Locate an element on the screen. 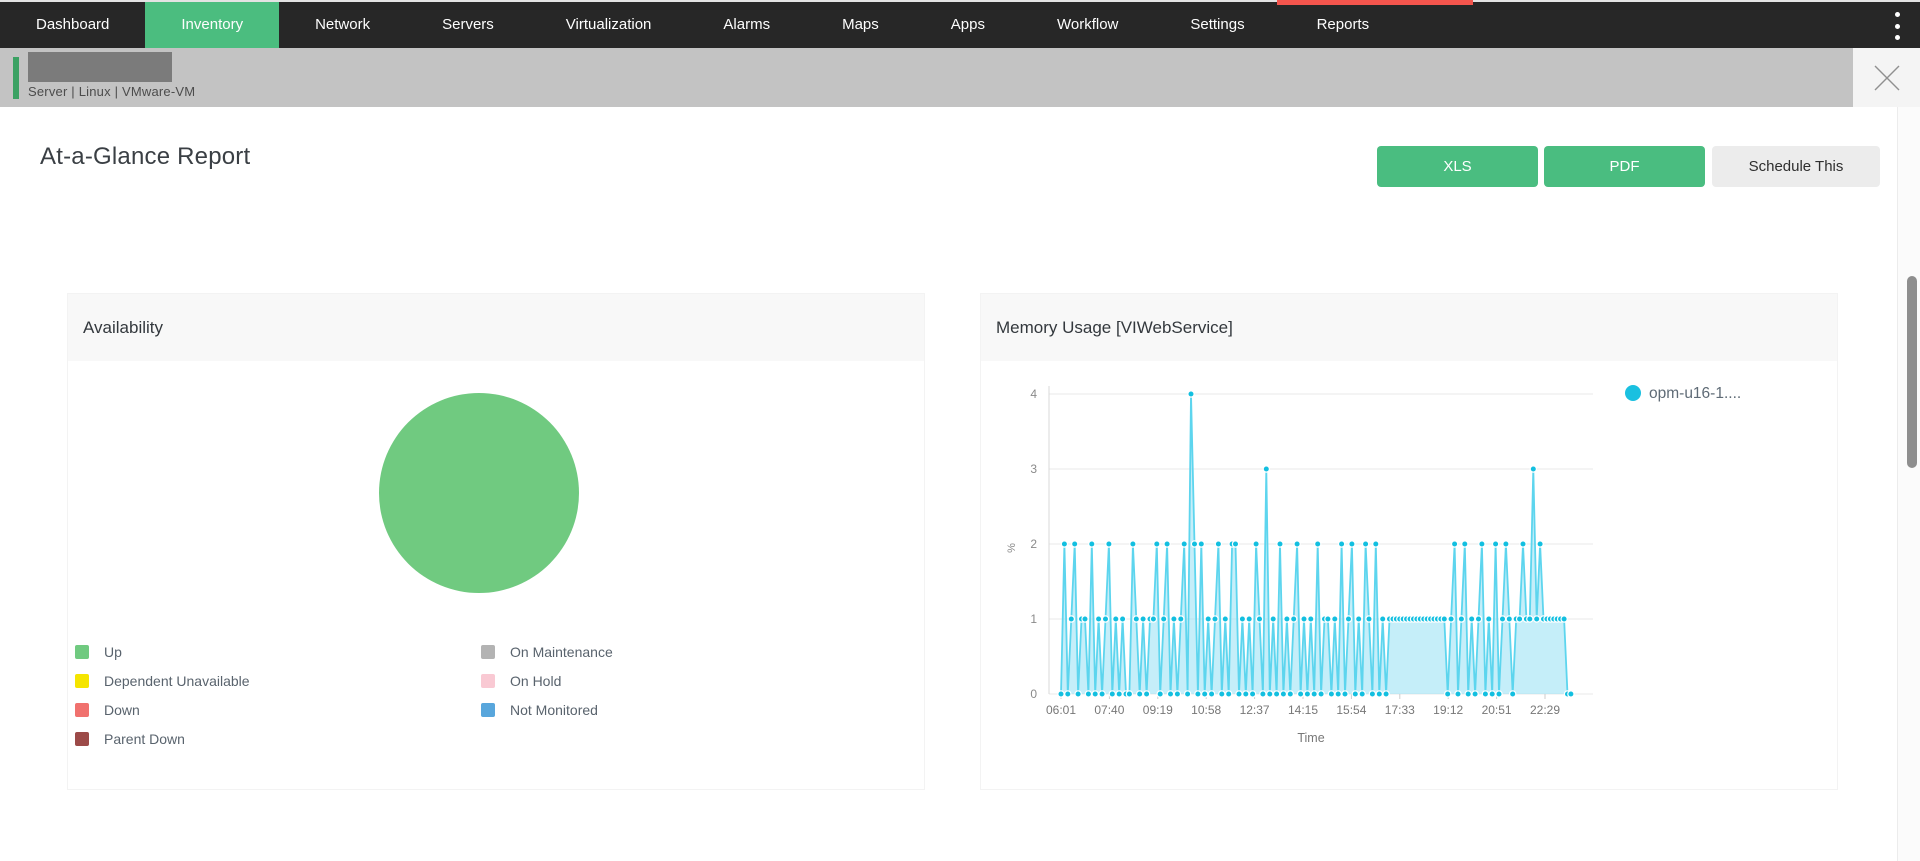 The width and height of the screenshot is (1920, 861). nav-item-workflow: Workflow is located at coordinates (1087, 25).